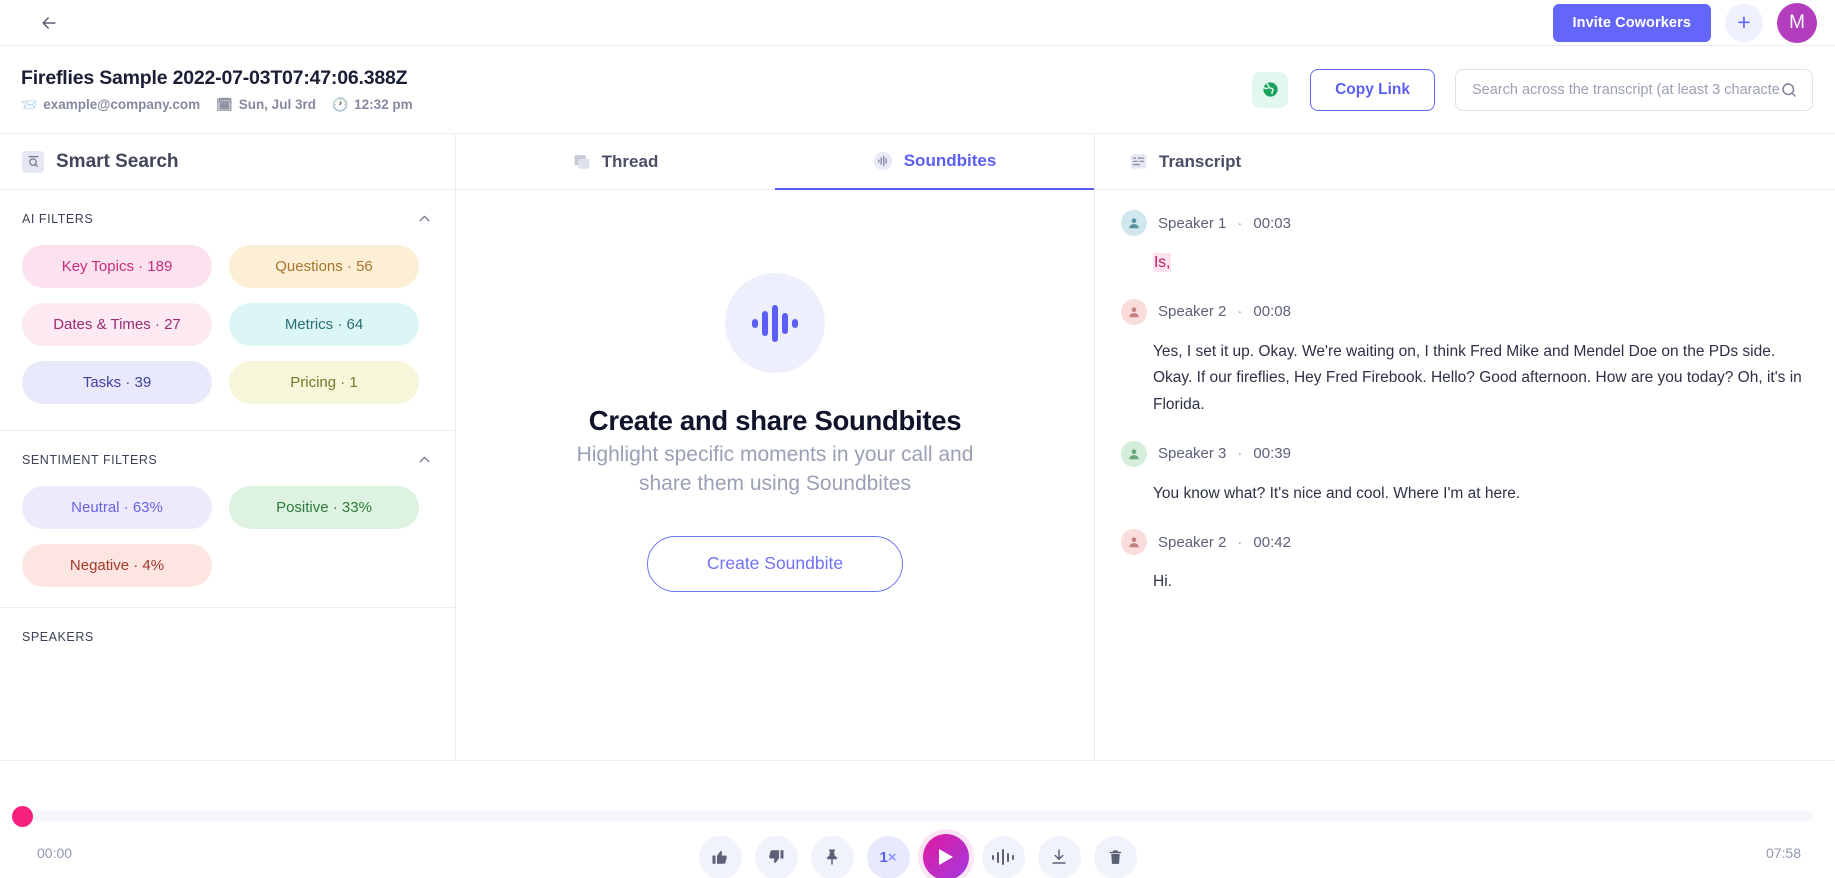 The image size is (1835, 878). I want to click on thumbs-down-icon, so click(776, 856).